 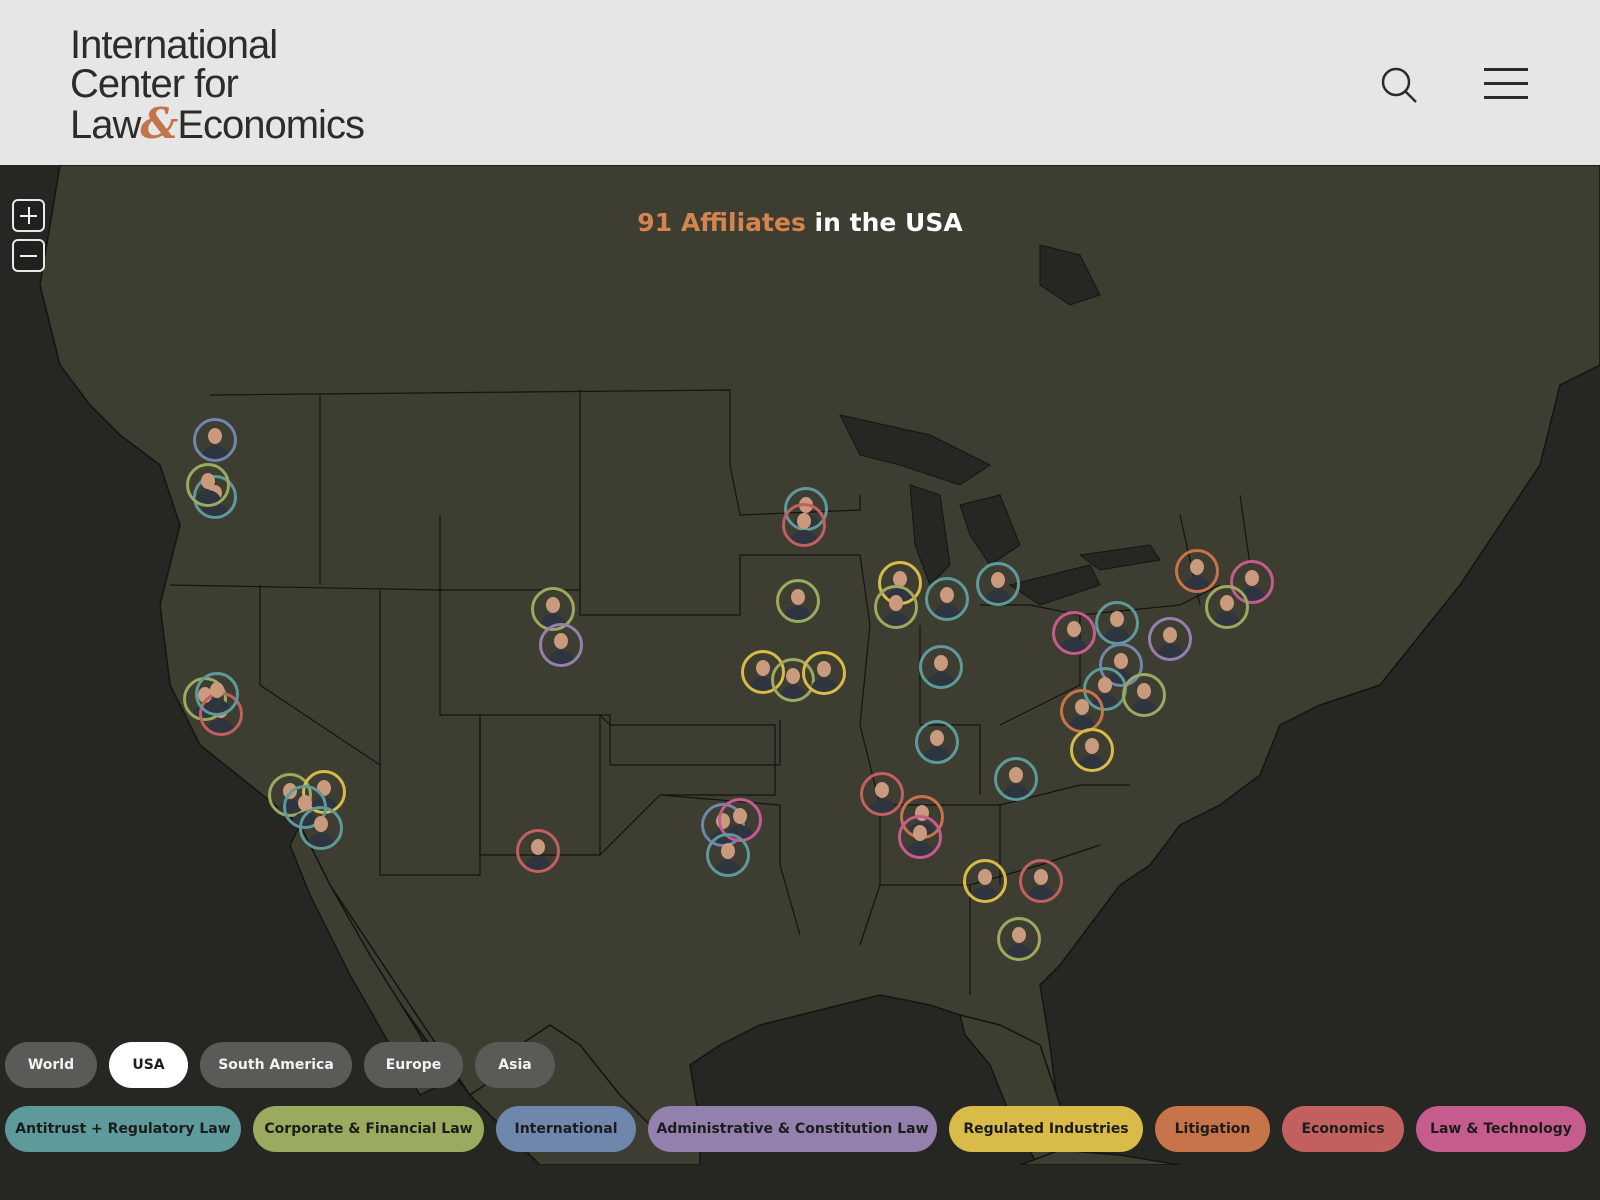 I want to click on logo-ampersand: &, so click(x=159, y=123).